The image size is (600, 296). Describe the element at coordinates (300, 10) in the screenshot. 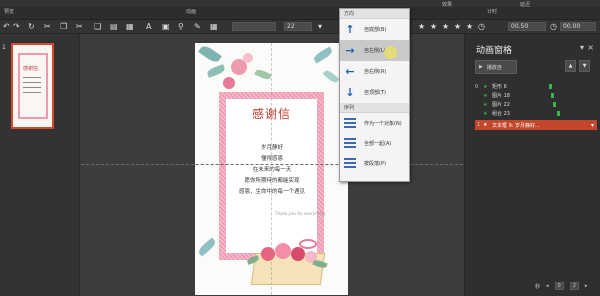

I see `ribbon: 预览 动画 计时 效果 延迟` at that location.